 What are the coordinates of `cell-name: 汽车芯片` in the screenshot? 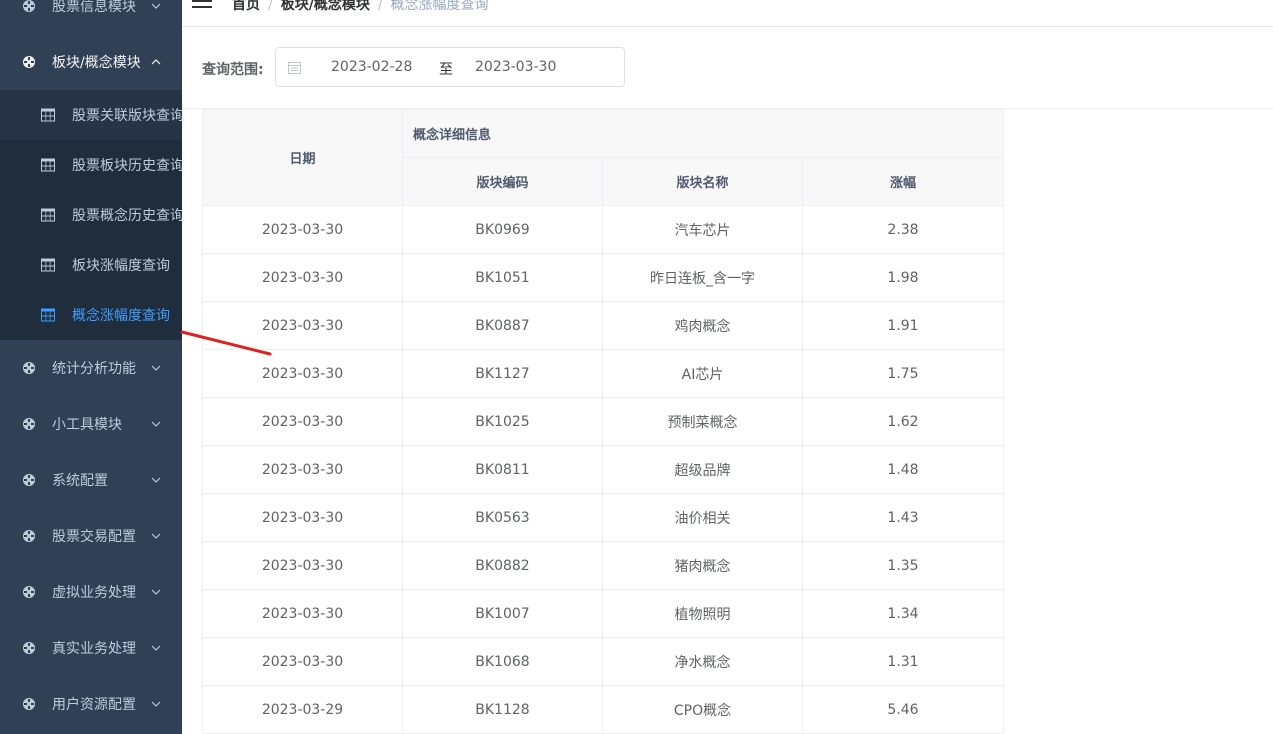 It's located at (702, 229).